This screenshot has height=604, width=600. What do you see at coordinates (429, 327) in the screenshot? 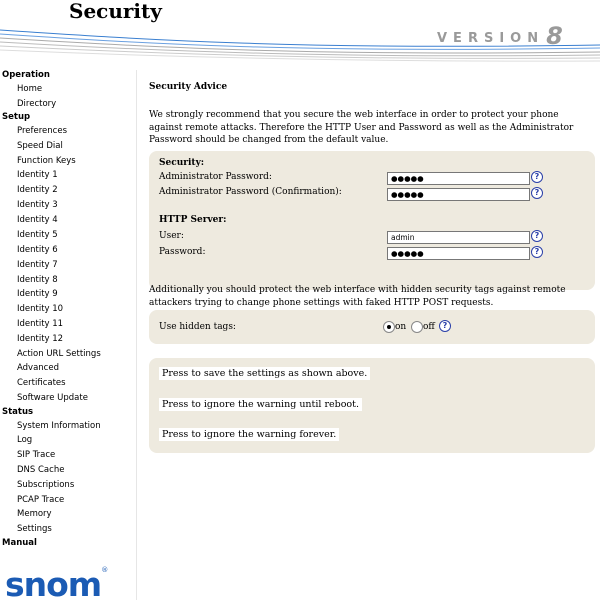
I see `hidden-tags-off-label: off` at bounding box center [429, 327].